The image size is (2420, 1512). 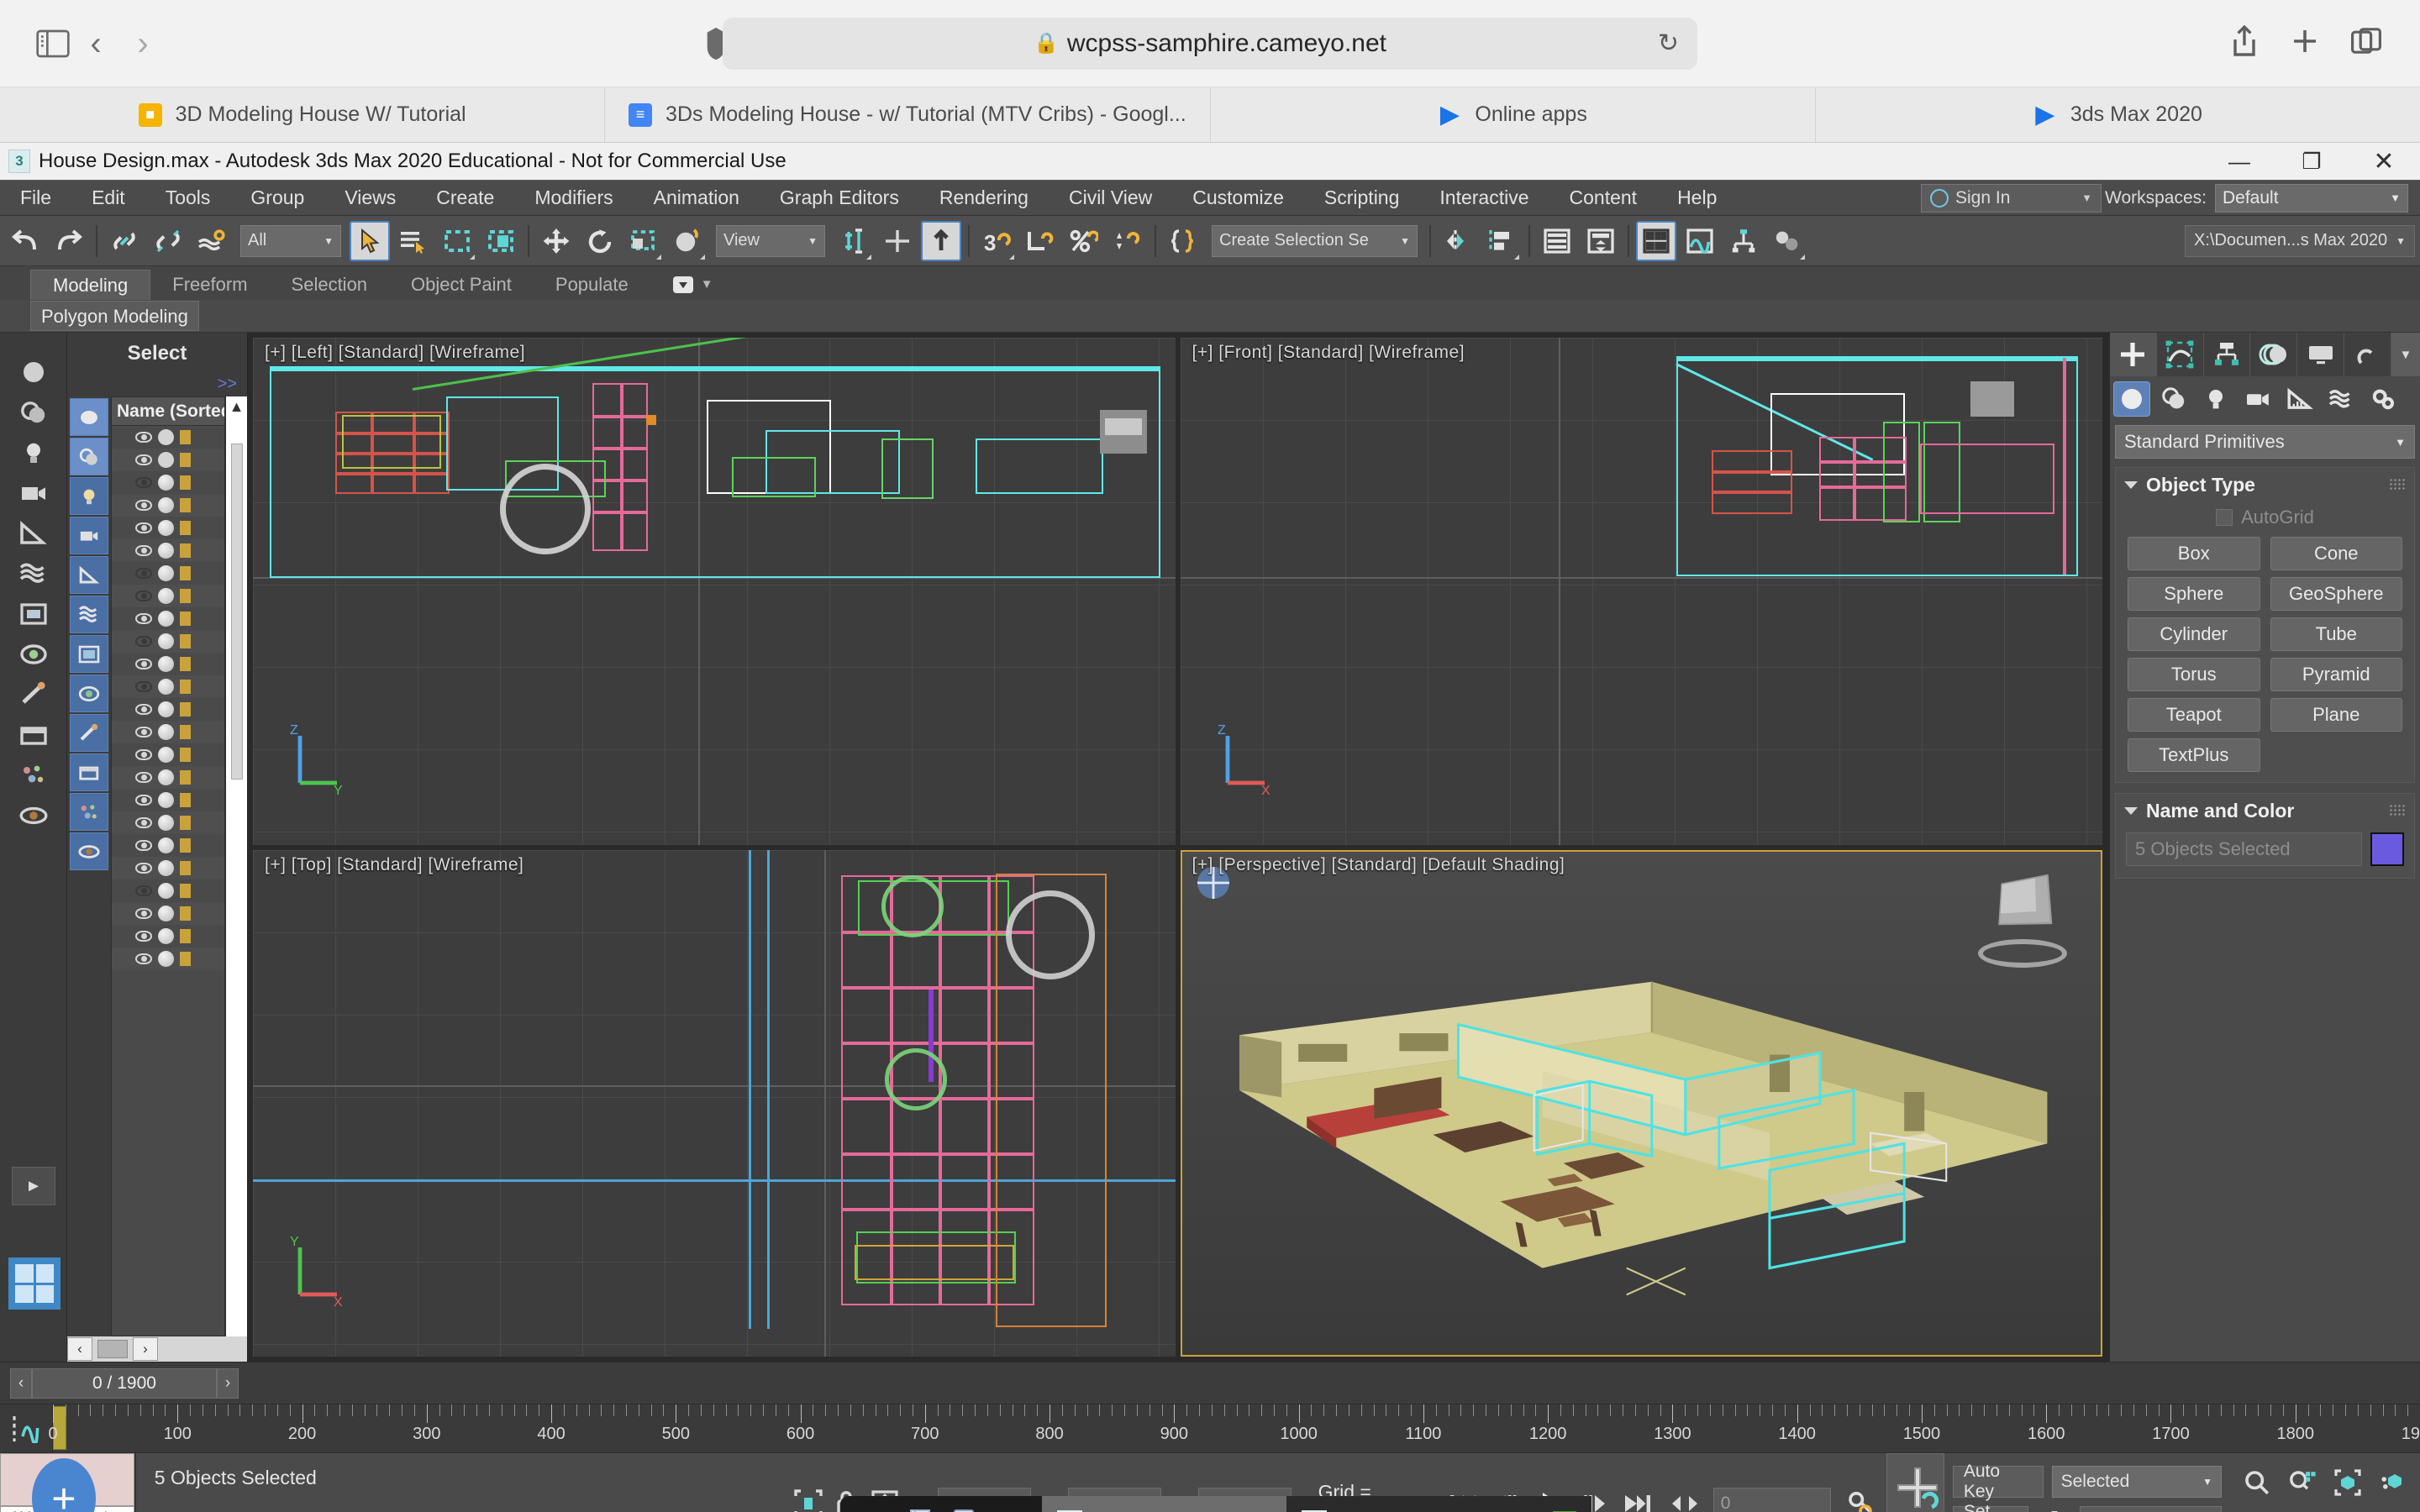 What do you see at coordinates (34, 493) in the screenshot?
I see `select-camera-filter-icon` at bounding box center [34, 493].